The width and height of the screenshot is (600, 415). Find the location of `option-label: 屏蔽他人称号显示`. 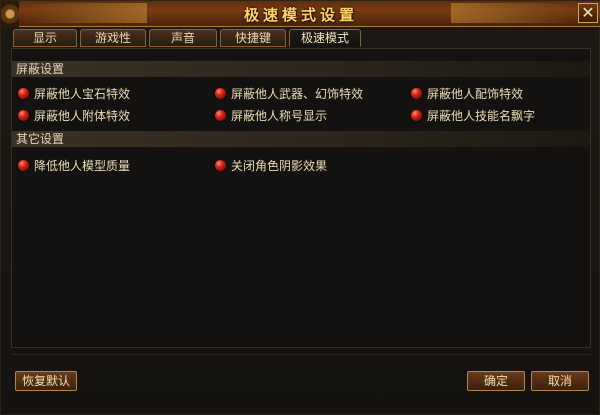

option-label: 屏蔽他人称号显示 is located at coordinates (279, 115).